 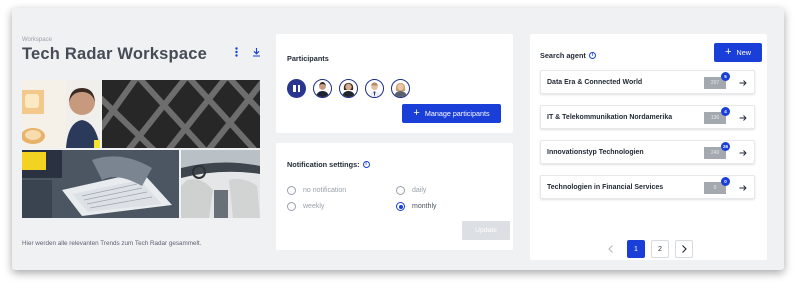 I want to click on search-agent-name: Data Era & Connected World, so click(x=595, y=82).